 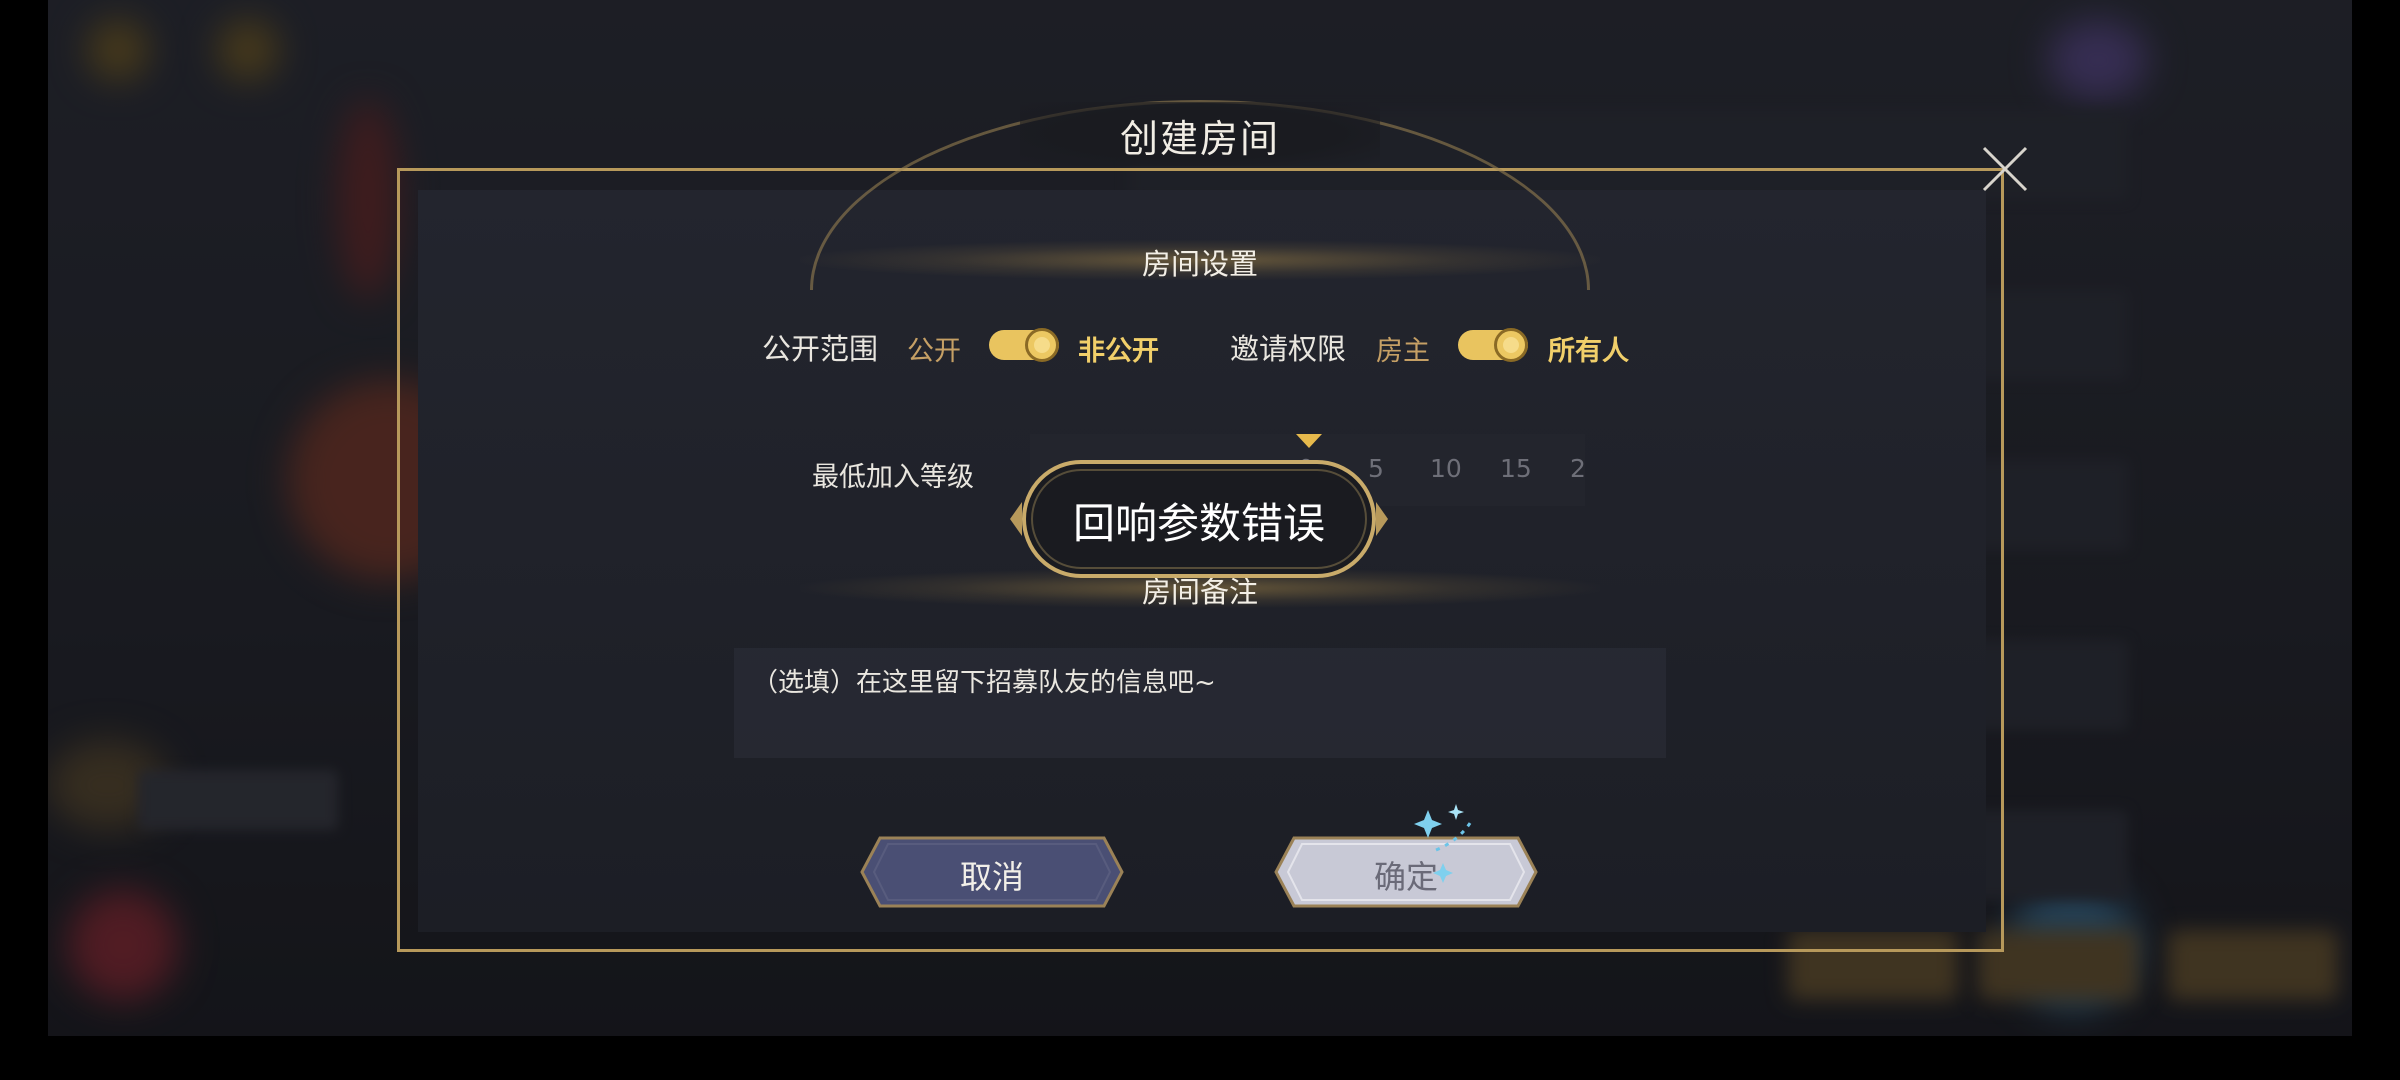 I want to click on close-button, so click(x=2005, y=169).